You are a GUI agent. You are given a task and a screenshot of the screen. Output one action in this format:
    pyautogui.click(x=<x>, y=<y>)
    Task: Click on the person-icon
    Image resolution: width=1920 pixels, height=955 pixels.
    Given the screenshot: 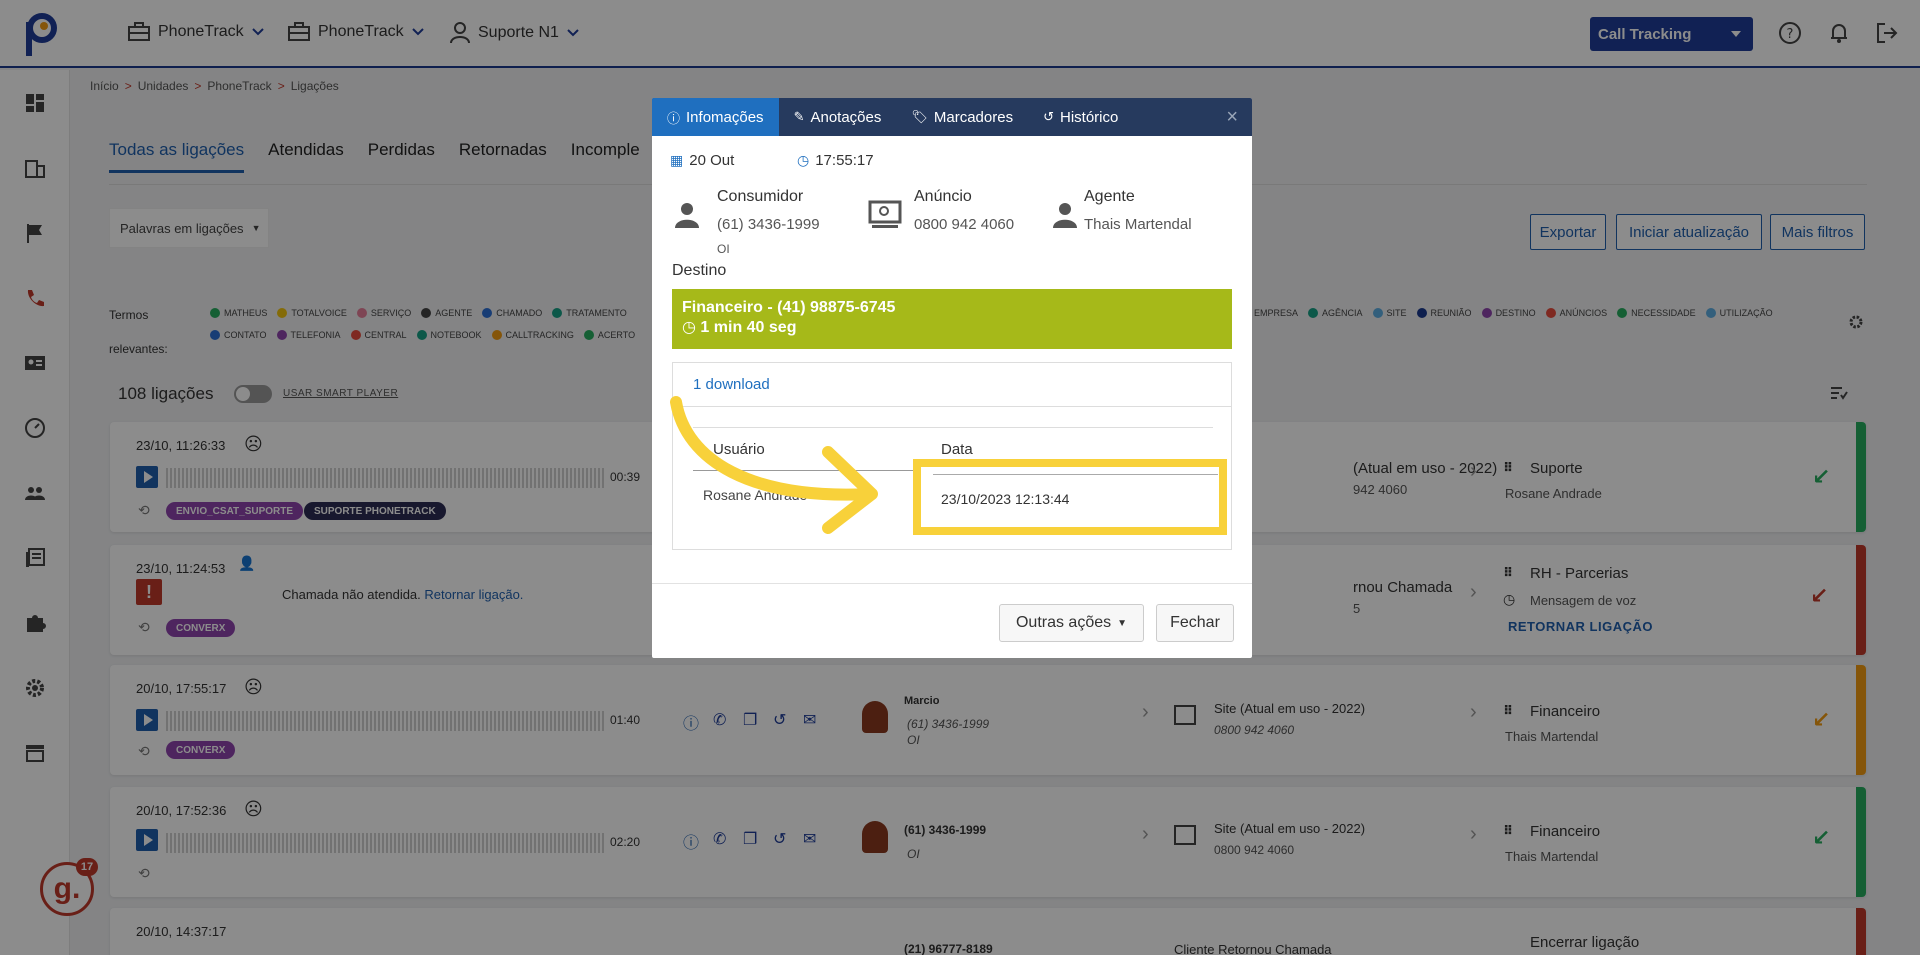 What is the action you would take?
    pyautogui.click(x=687, y=215)
    